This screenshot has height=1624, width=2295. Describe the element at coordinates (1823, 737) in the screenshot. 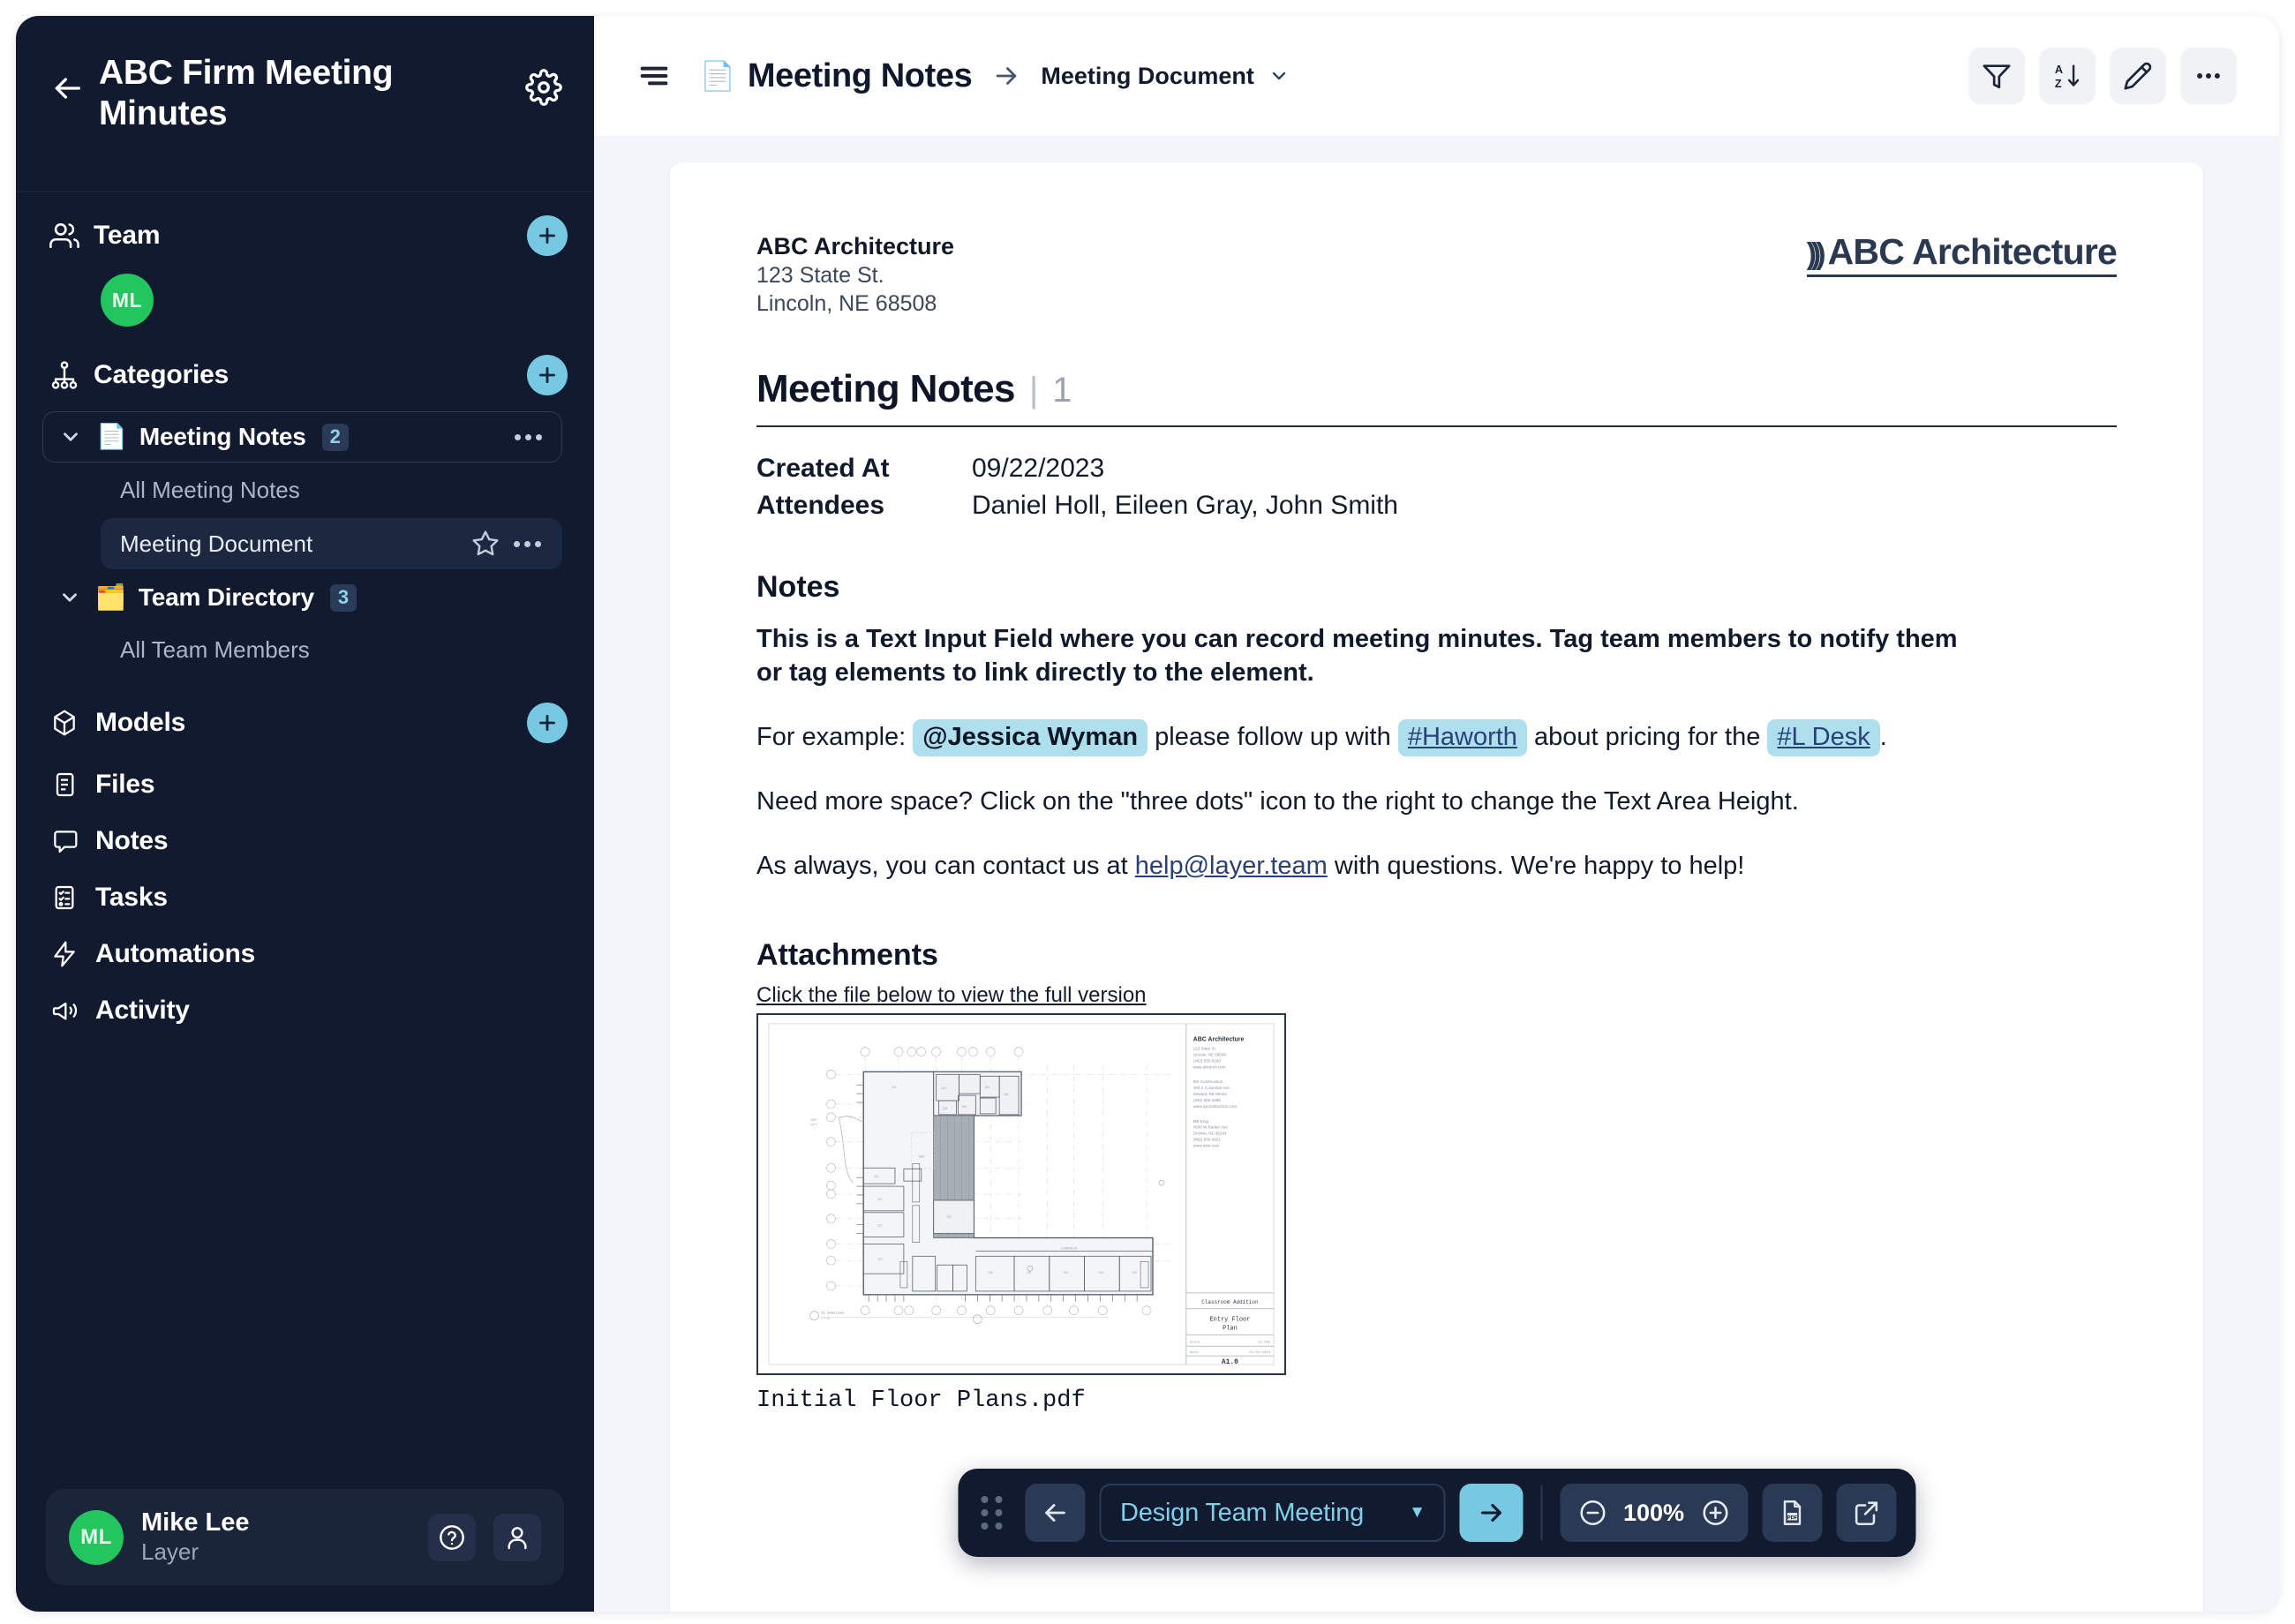

I see `element-tag-l-desk: #L Desk` at that location.